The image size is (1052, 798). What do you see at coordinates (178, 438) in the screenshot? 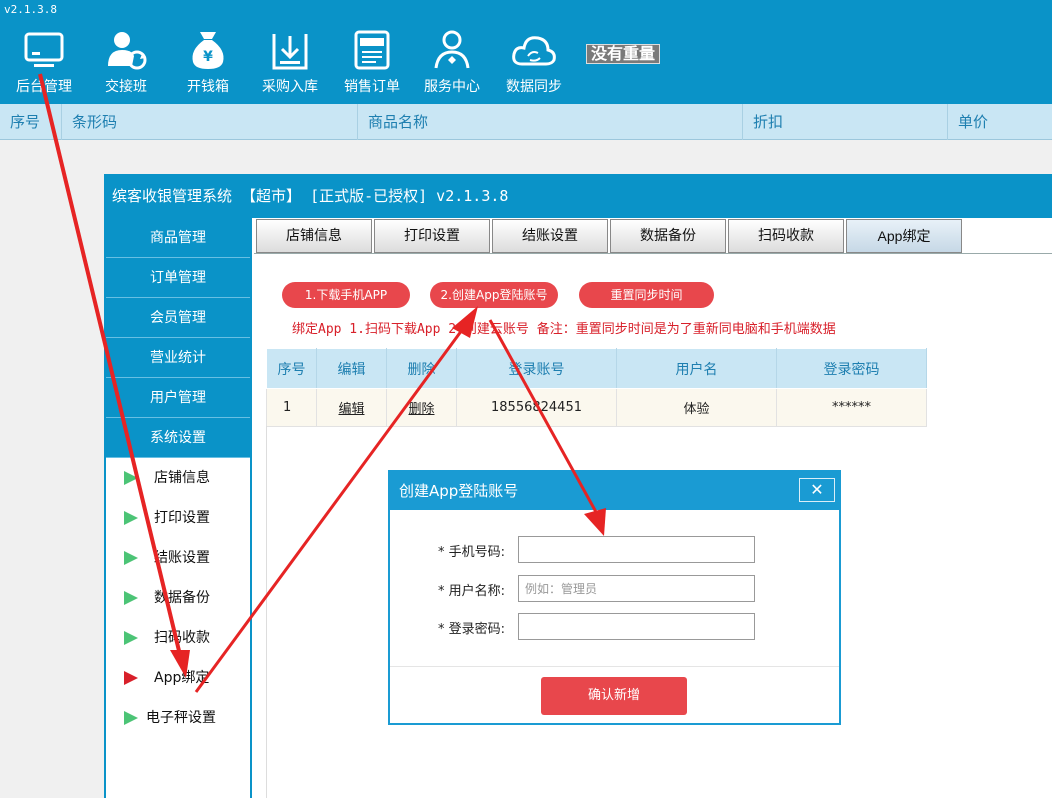
I see `sidebar-menu-system-settings: 系统设置` at bounding box center [178, 438].